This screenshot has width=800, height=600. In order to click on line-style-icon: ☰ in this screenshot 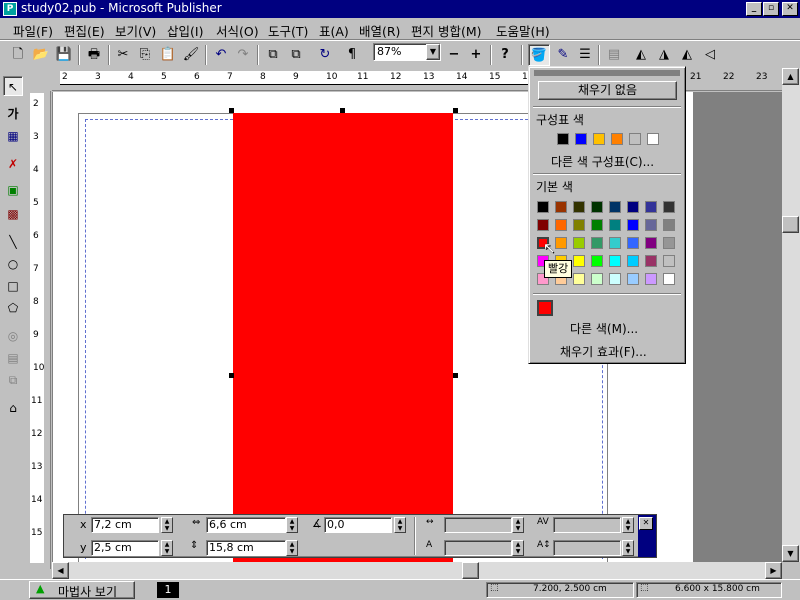, I will do `click(585, 55)`.